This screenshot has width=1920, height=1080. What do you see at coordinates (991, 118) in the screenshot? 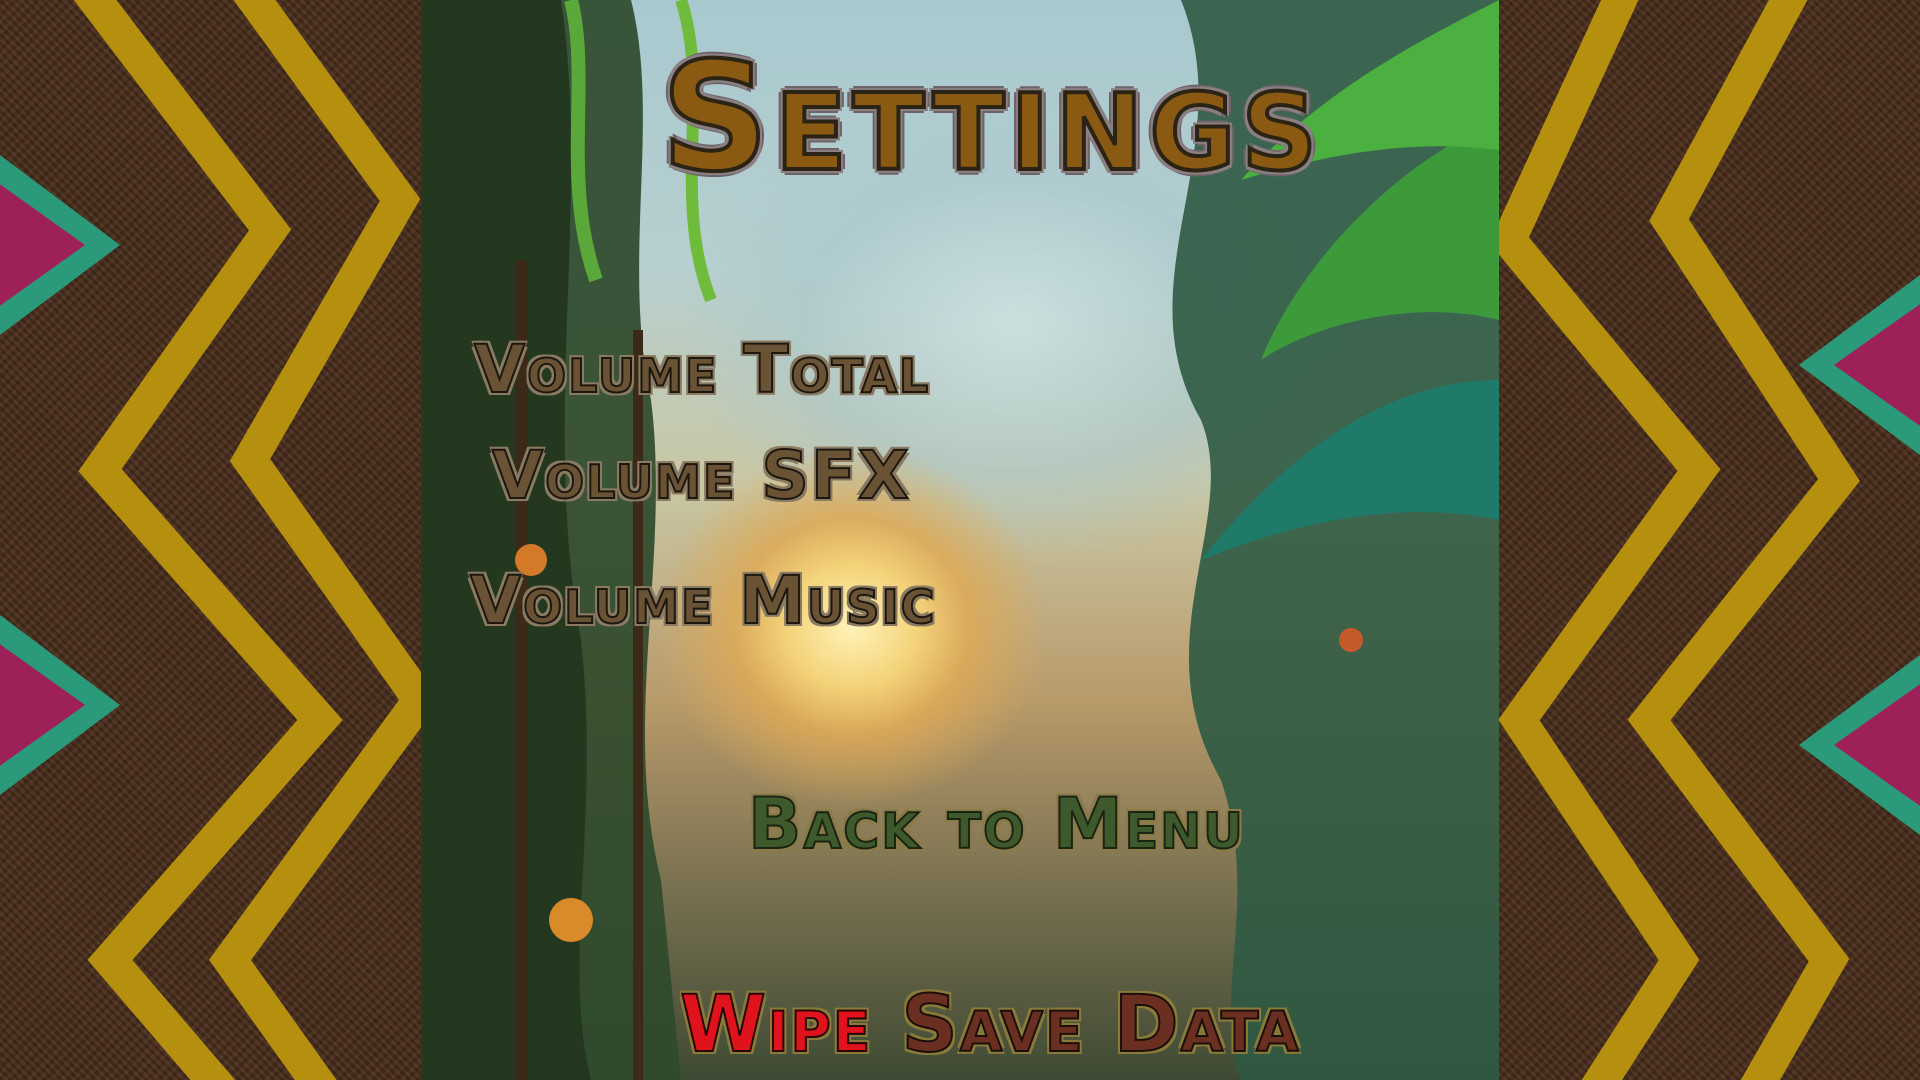
I see `page-title: Settings` at bounding box center [991, 118].